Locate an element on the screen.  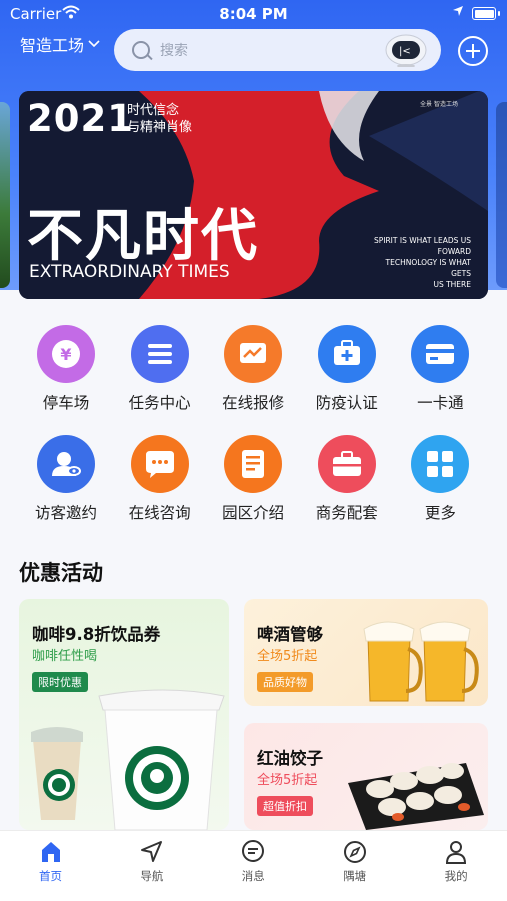
service-item: 访客邀约 is located at coordinates (66, 479).